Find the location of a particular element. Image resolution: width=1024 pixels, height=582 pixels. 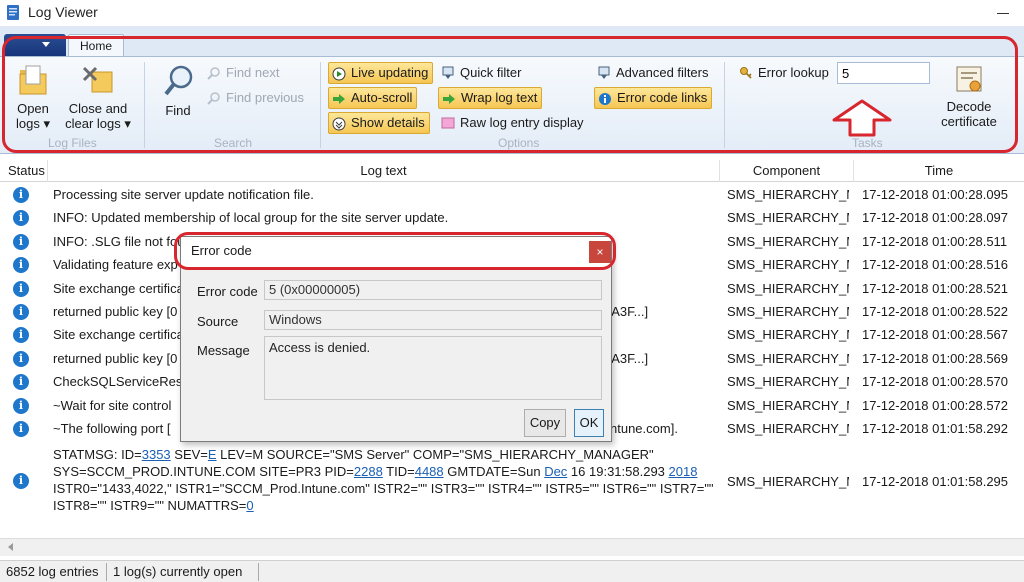

window-title: Log Viewer is located at coordinates (63, 12).